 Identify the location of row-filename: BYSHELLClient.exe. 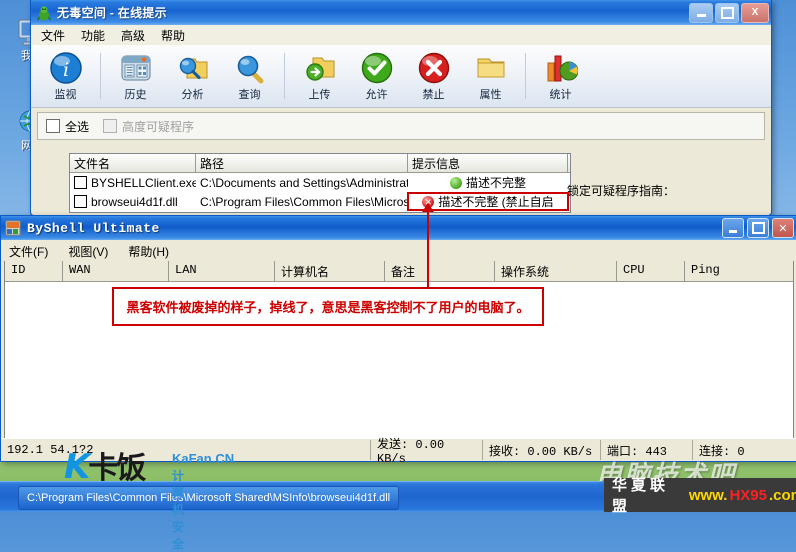
(143, 182).